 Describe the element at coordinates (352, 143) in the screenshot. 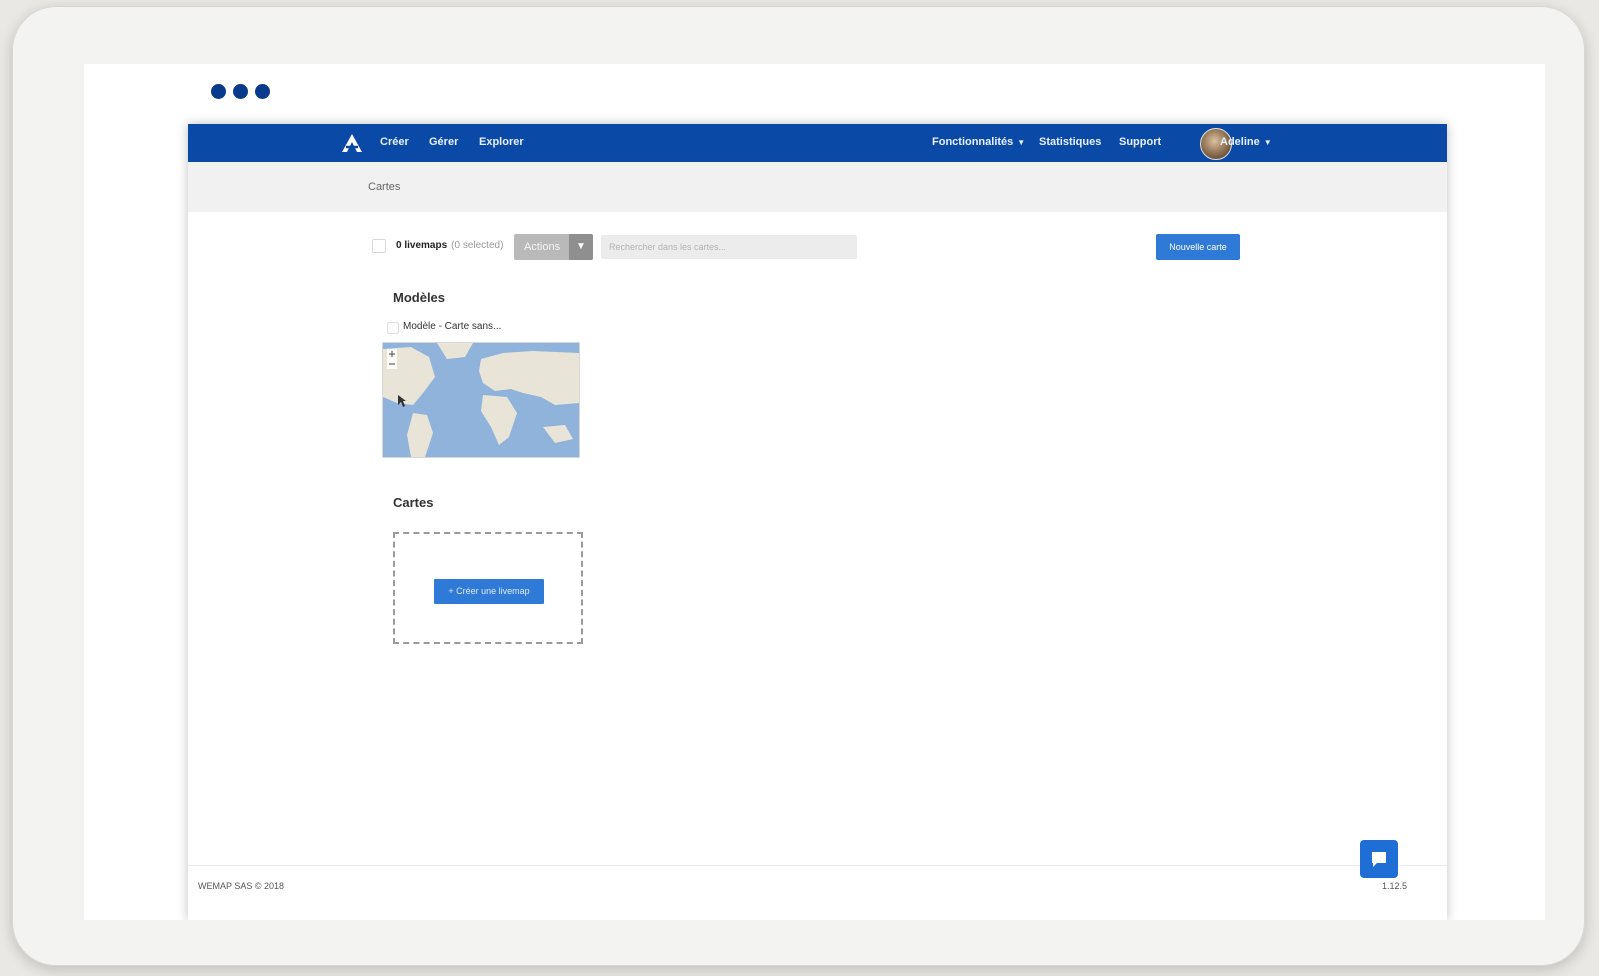

I see `logo-icon` at that location.